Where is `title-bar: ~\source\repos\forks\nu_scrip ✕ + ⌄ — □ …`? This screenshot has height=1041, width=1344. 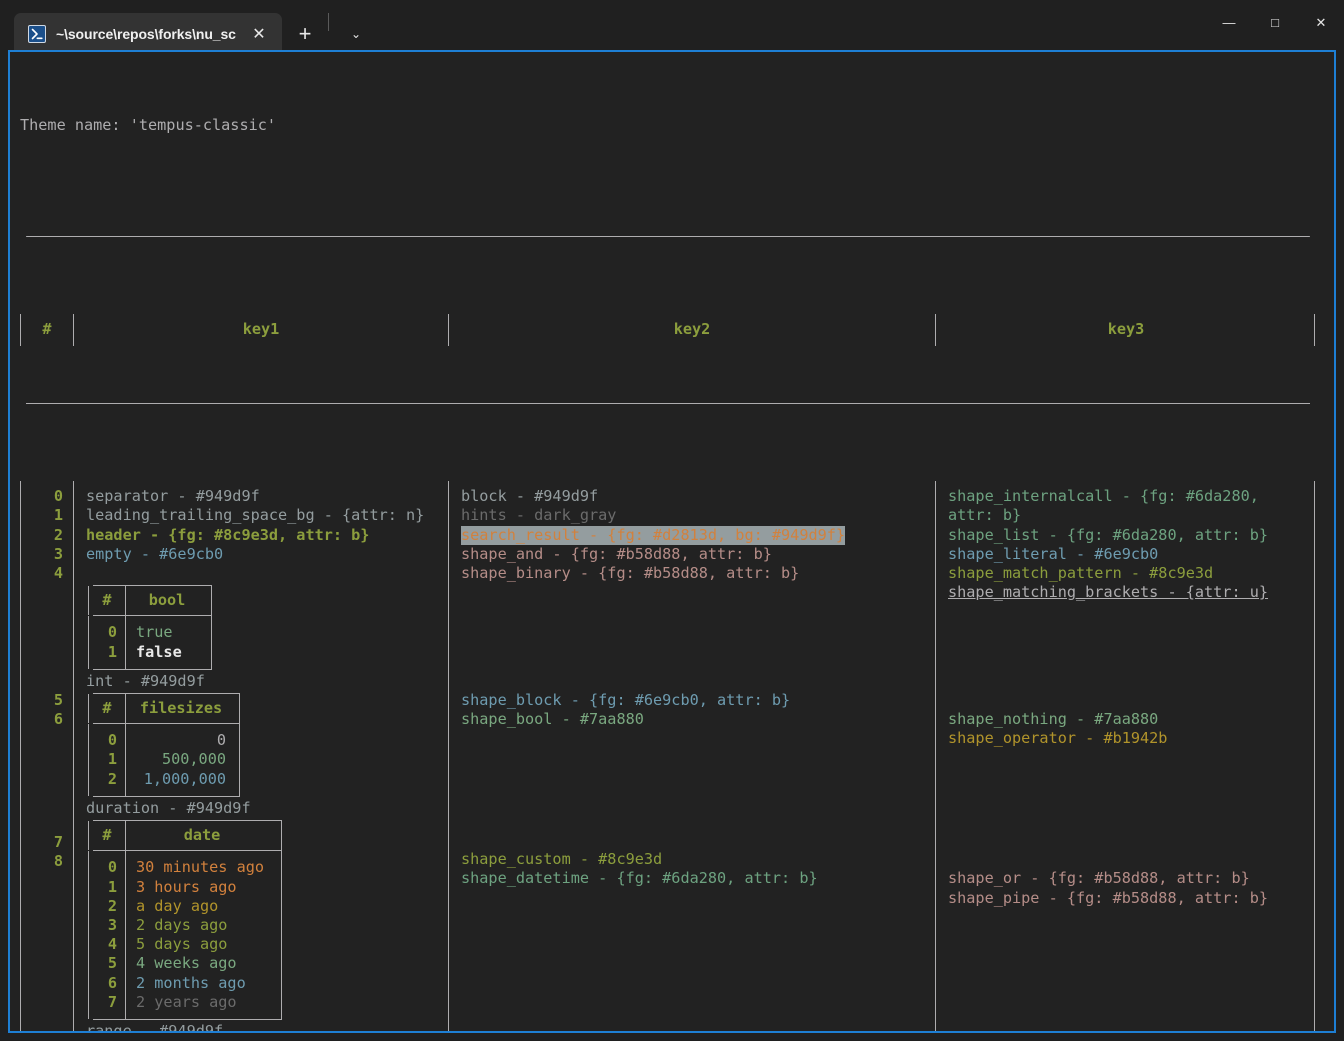
title-bar: ~\source\repos\forks\nu_scrip ✕ + ⌄ — □ … is located at coordinates (672, 27).